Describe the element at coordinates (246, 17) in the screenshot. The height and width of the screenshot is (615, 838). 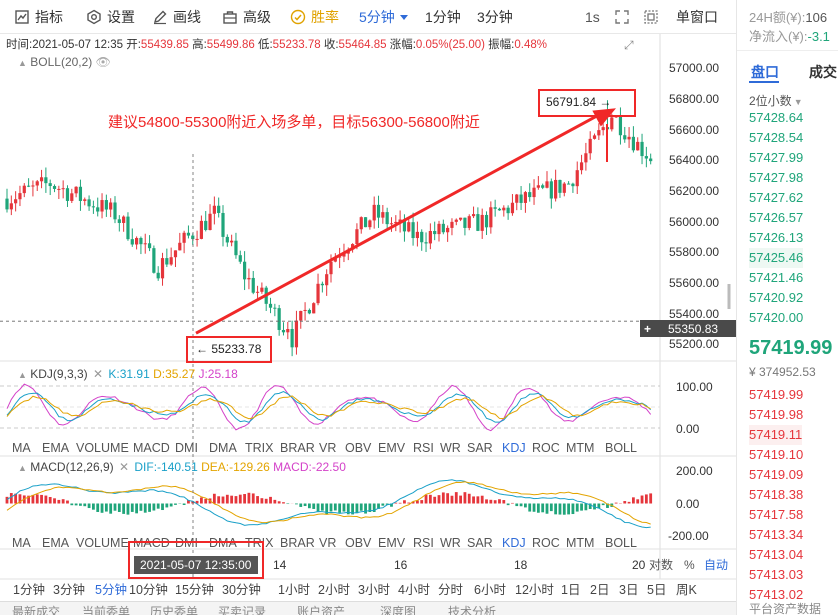
I see `advanced-button: 高级` at that location.